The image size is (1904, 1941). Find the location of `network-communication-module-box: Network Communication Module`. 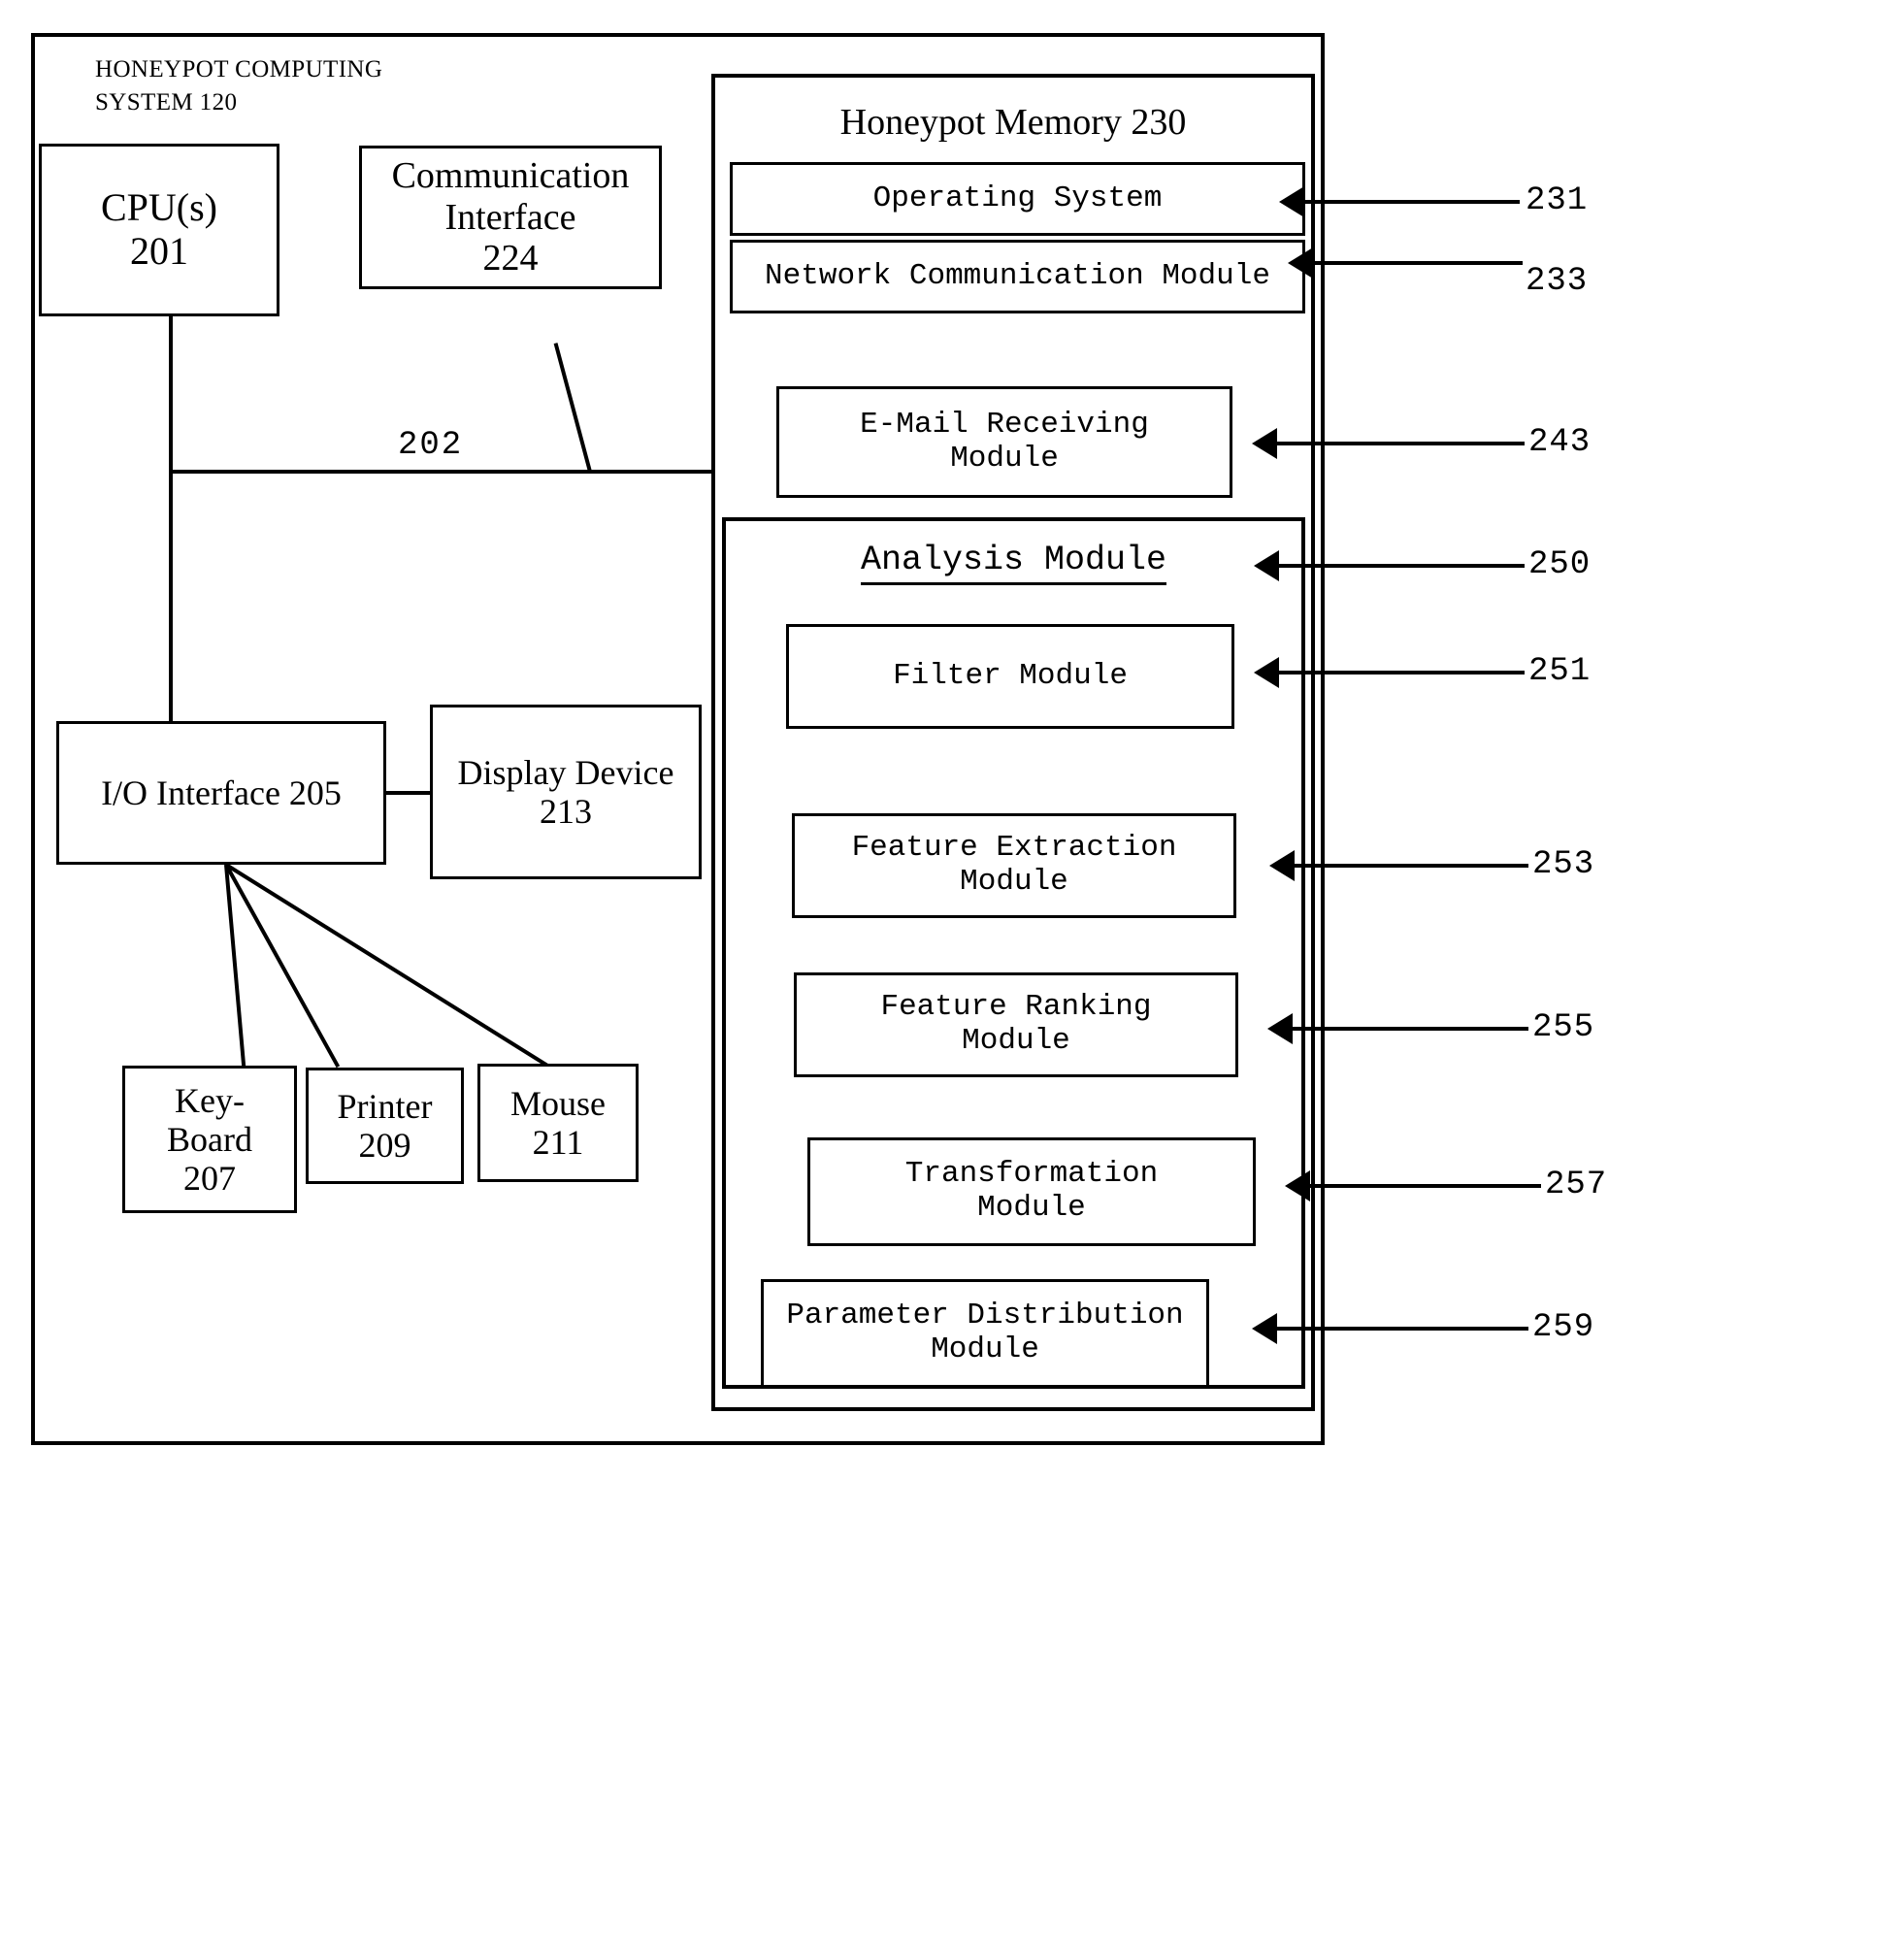

network-communication-module-box: Network Communication Module is located at coordinates (1017, 276).